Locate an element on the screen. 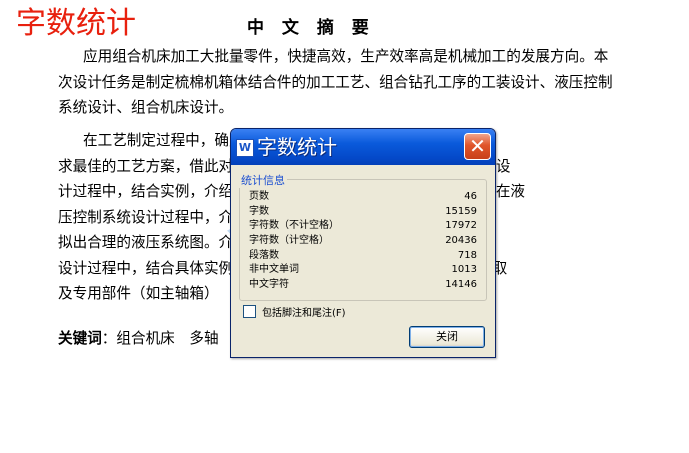  stat-row: 字符数（计空格） 20436 is located at coordinates (363, 241).